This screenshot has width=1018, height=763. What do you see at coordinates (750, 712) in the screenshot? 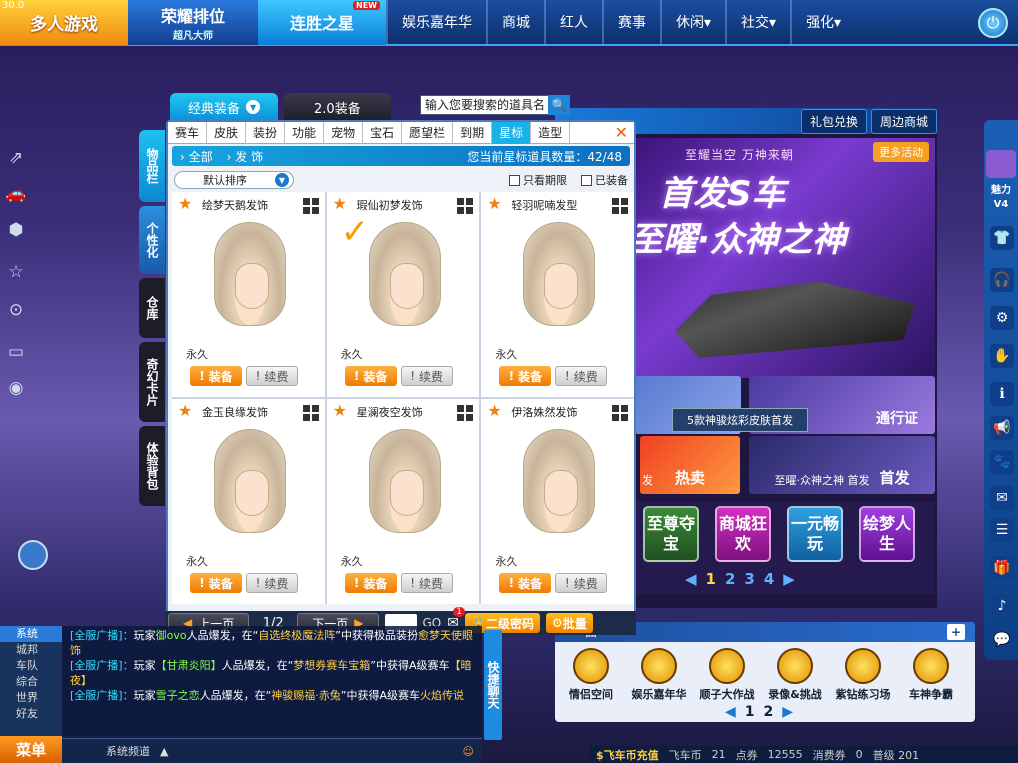
I see `quick-page-1: 1` at bounding box center [750, 712].